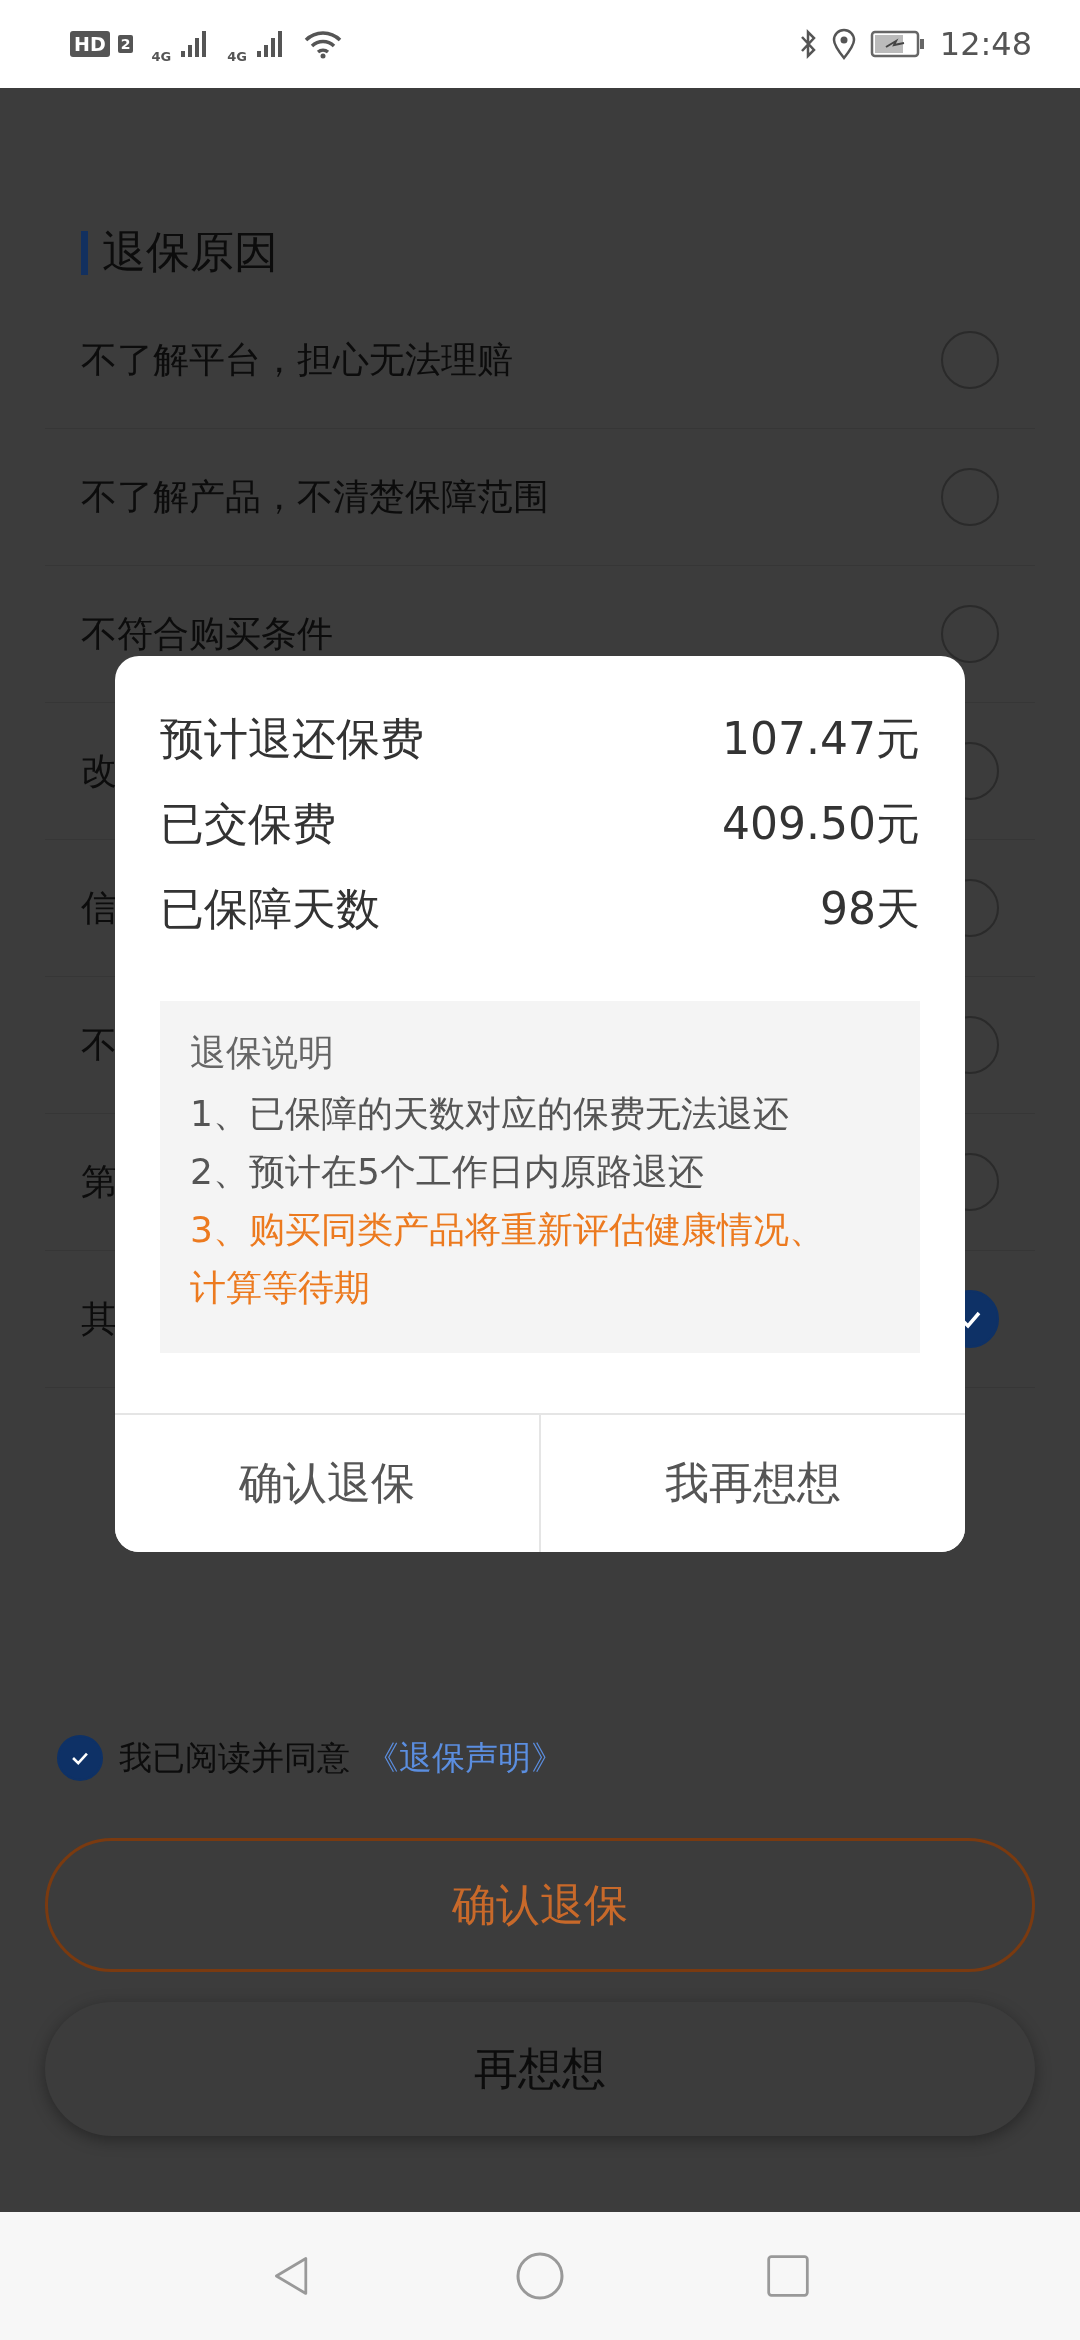 Image resolution: width=1080 pixels, height=2340 pixels. I want to click on row-label: 预计退还保费, so click(292, 739).